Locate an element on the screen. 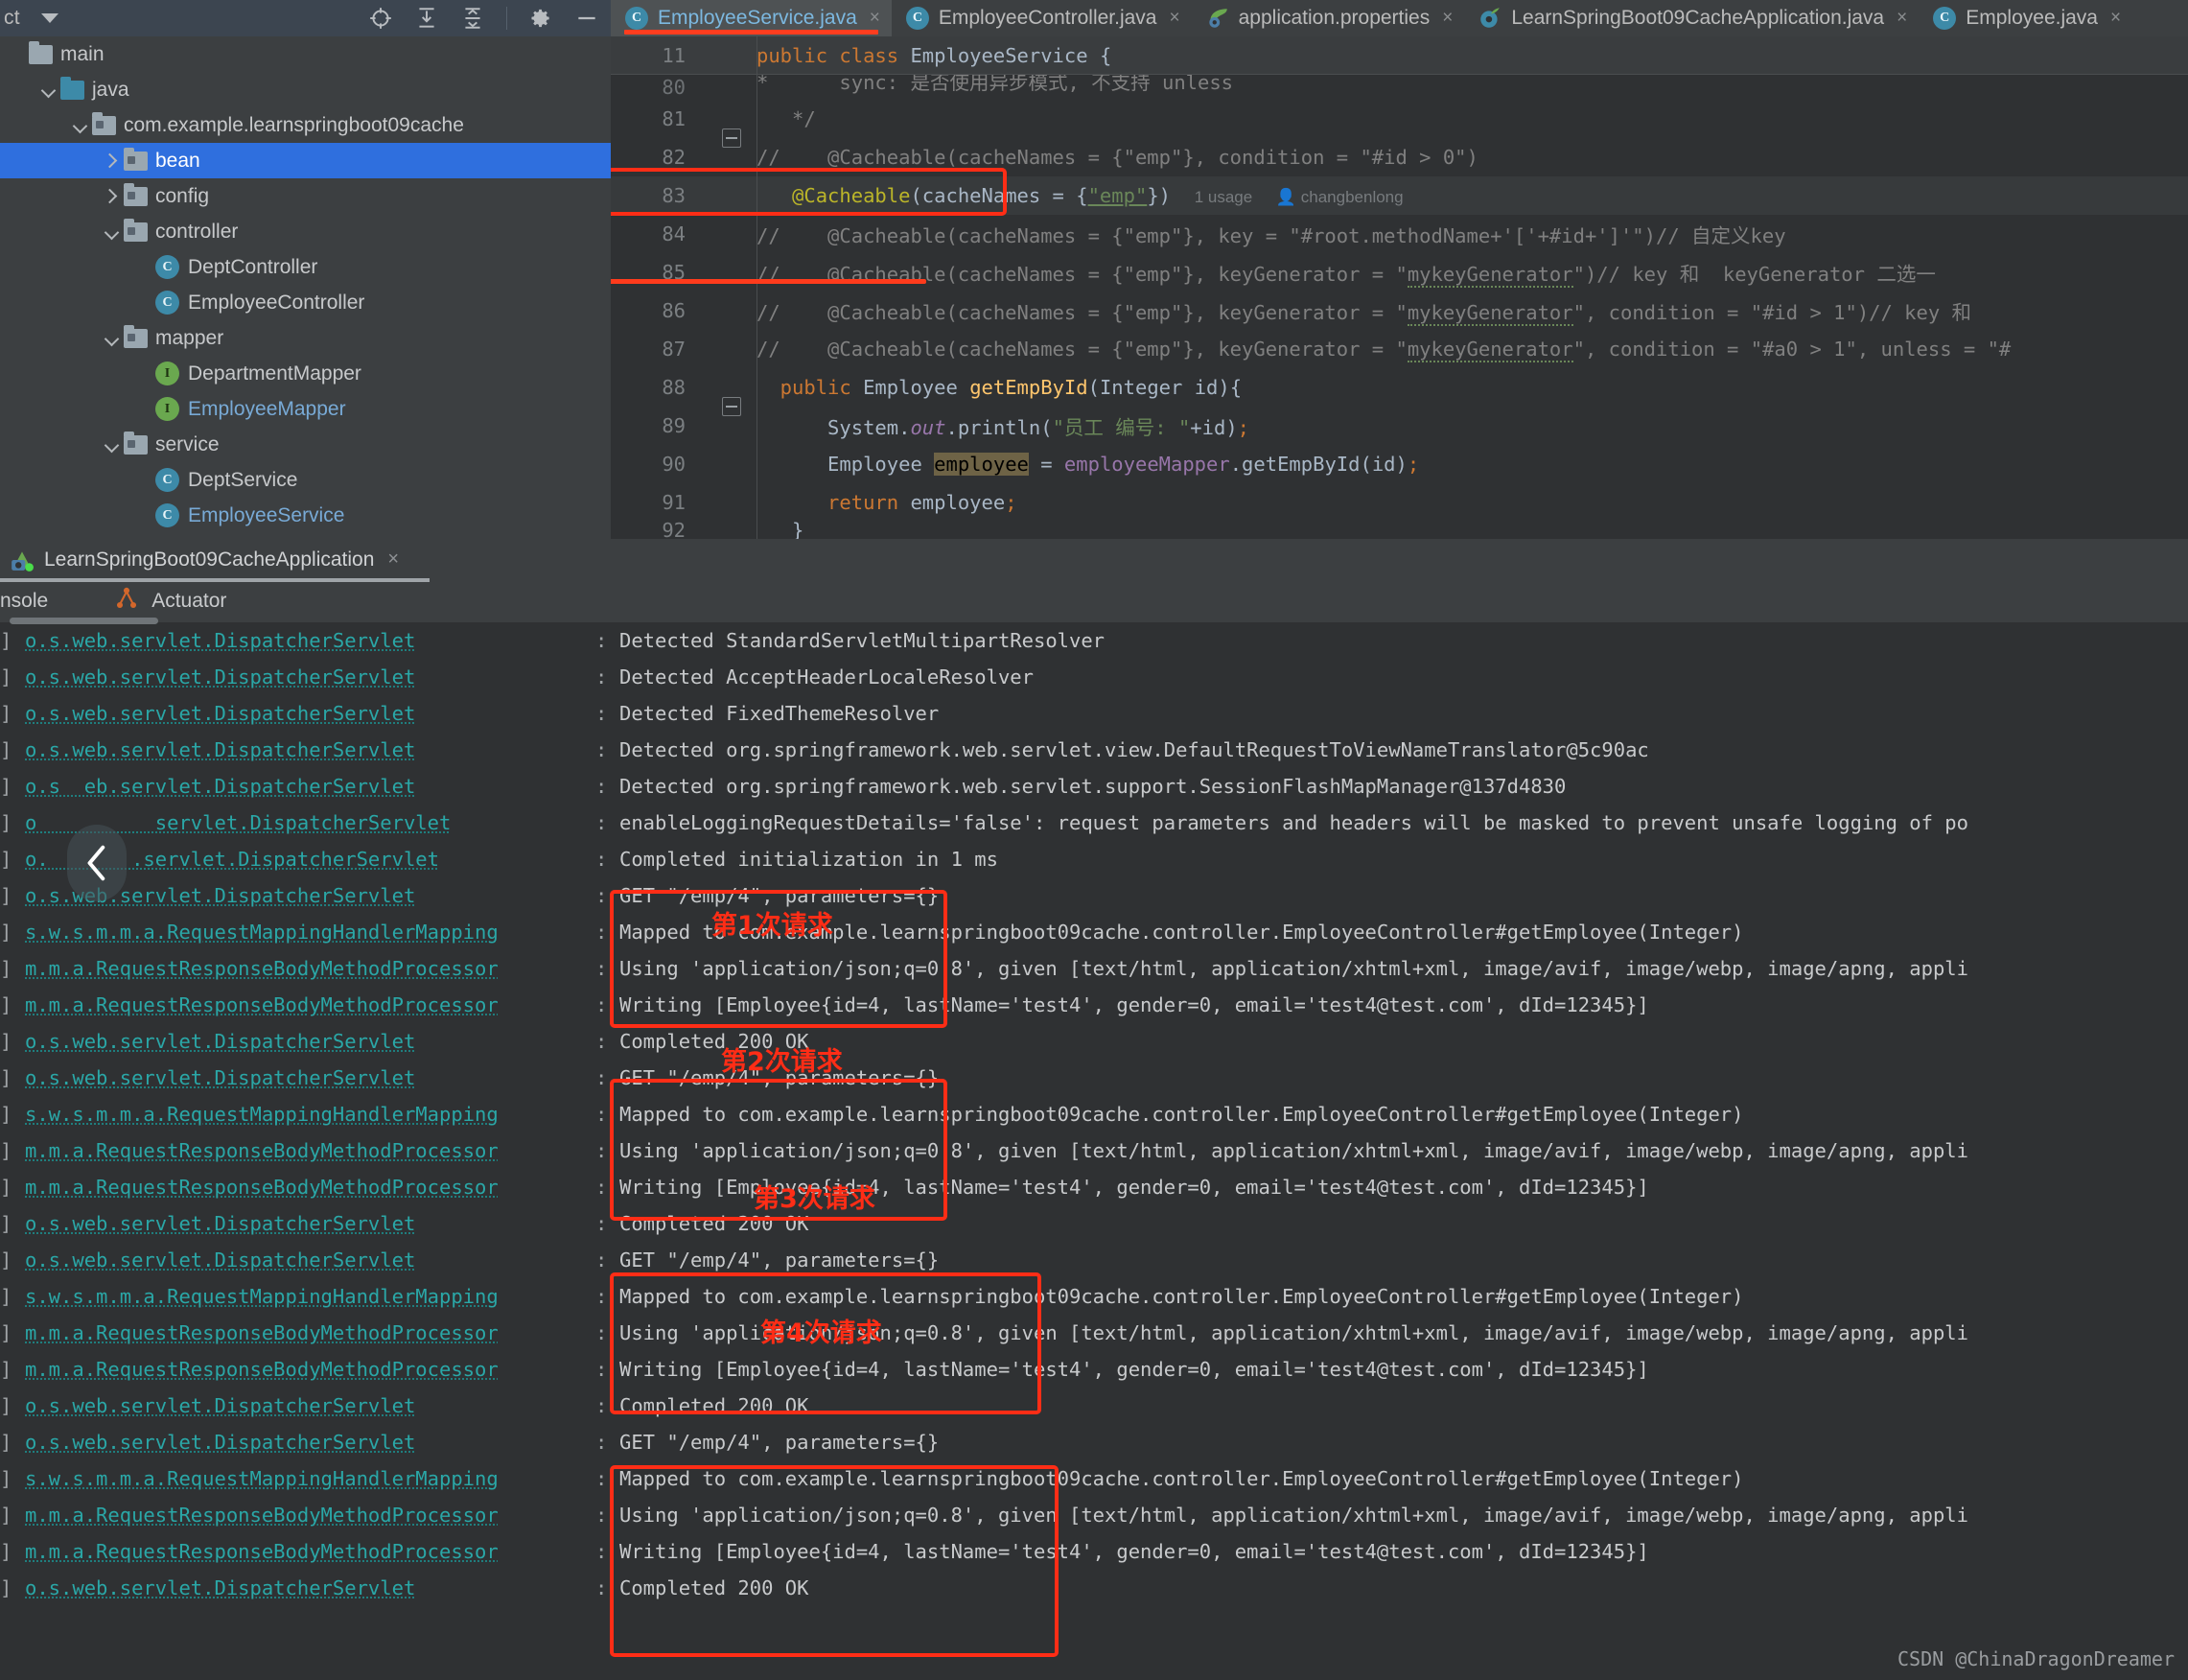 Image resolution: width=2188 pixels, height=1680 pixels. tree-item-deptservice: C DeptService is located at coordinates (306, 480).